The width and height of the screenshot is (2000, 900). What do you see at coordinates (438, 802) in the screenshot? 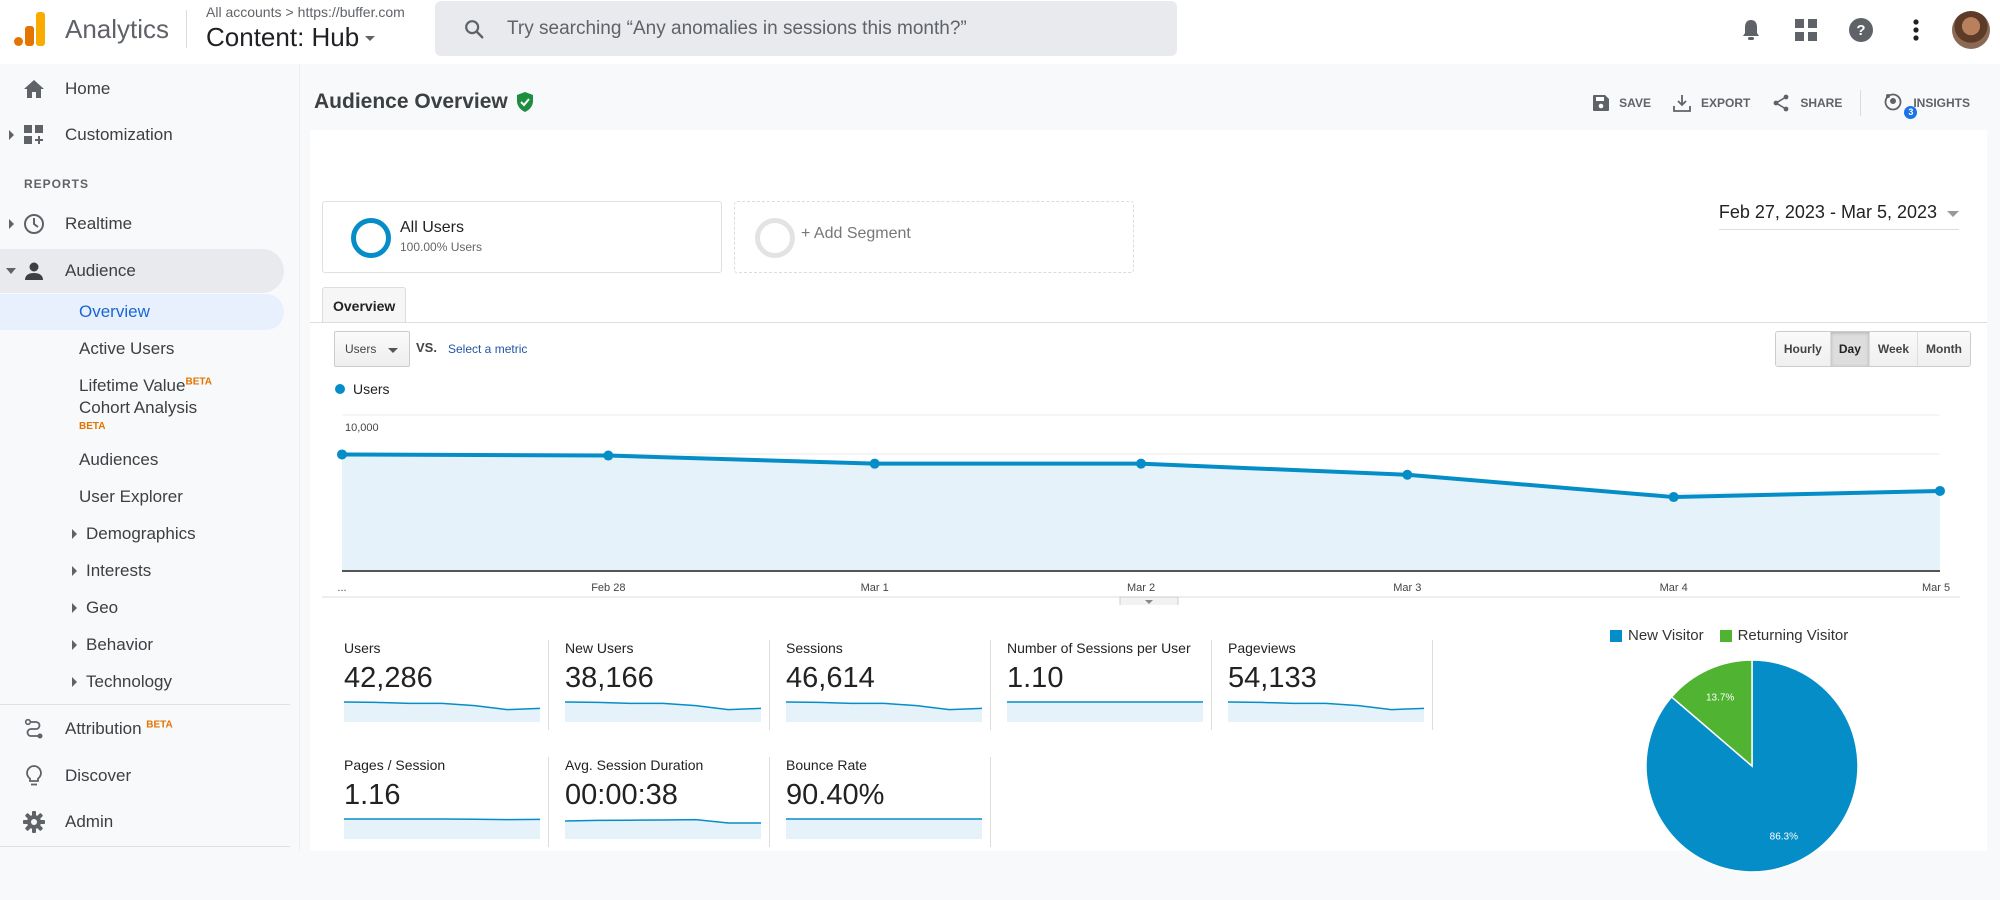
I see `scorecard: Pages / Session 1.16` at bounding box center [438, 802].